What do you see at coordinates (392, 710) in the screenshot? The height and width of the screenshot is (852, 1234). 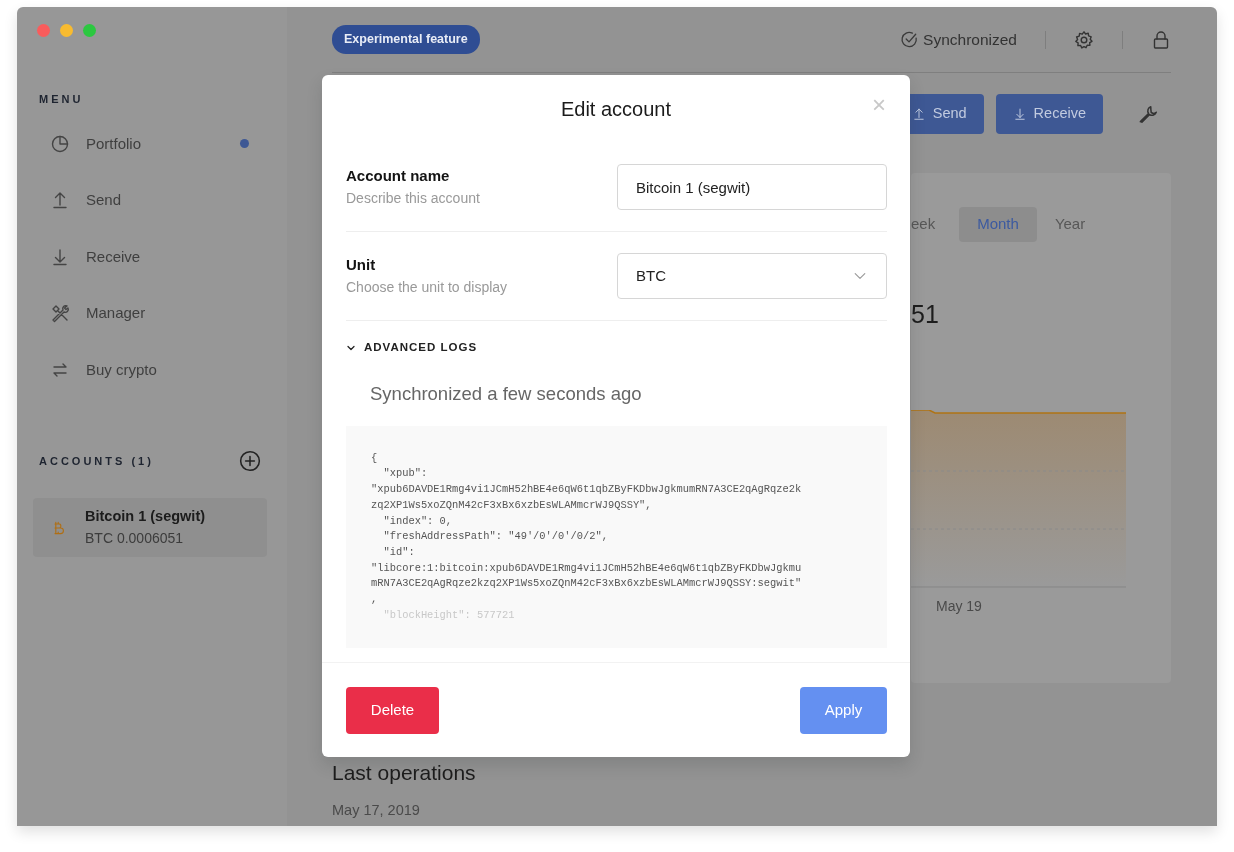 I see `delete-button: Delete` at bounding box center [392, 710].